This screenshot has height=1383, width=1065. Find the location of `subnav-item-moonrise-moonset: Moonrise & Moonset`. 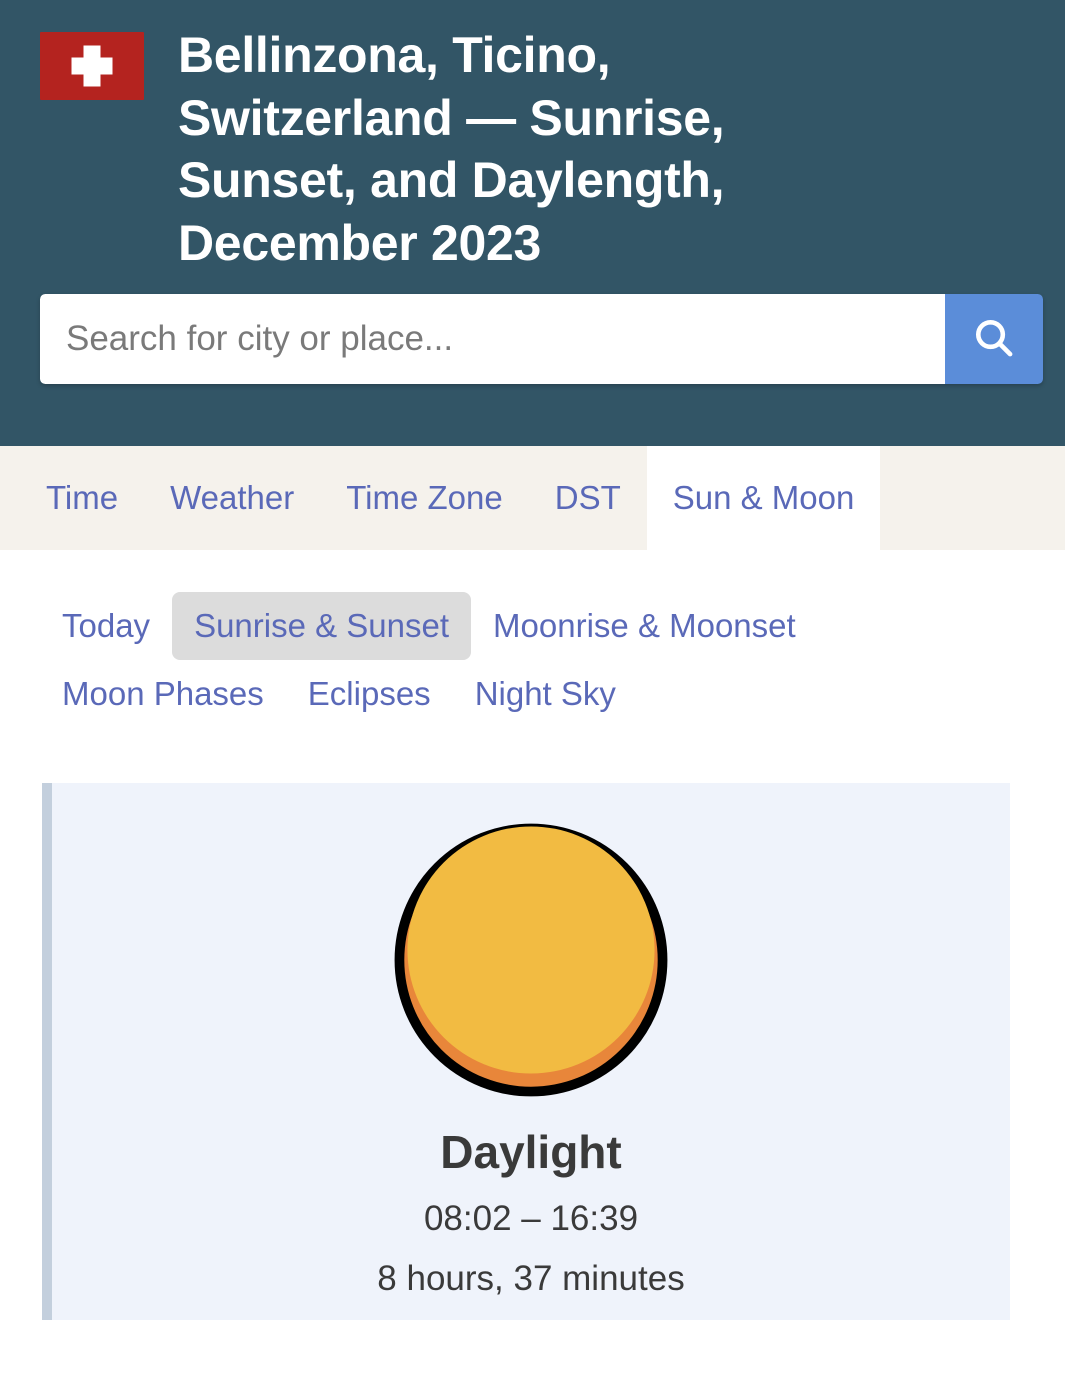

subnav-item-moonrise-moonset: Moonrise & Moonset is located at coordinates (644, 626).